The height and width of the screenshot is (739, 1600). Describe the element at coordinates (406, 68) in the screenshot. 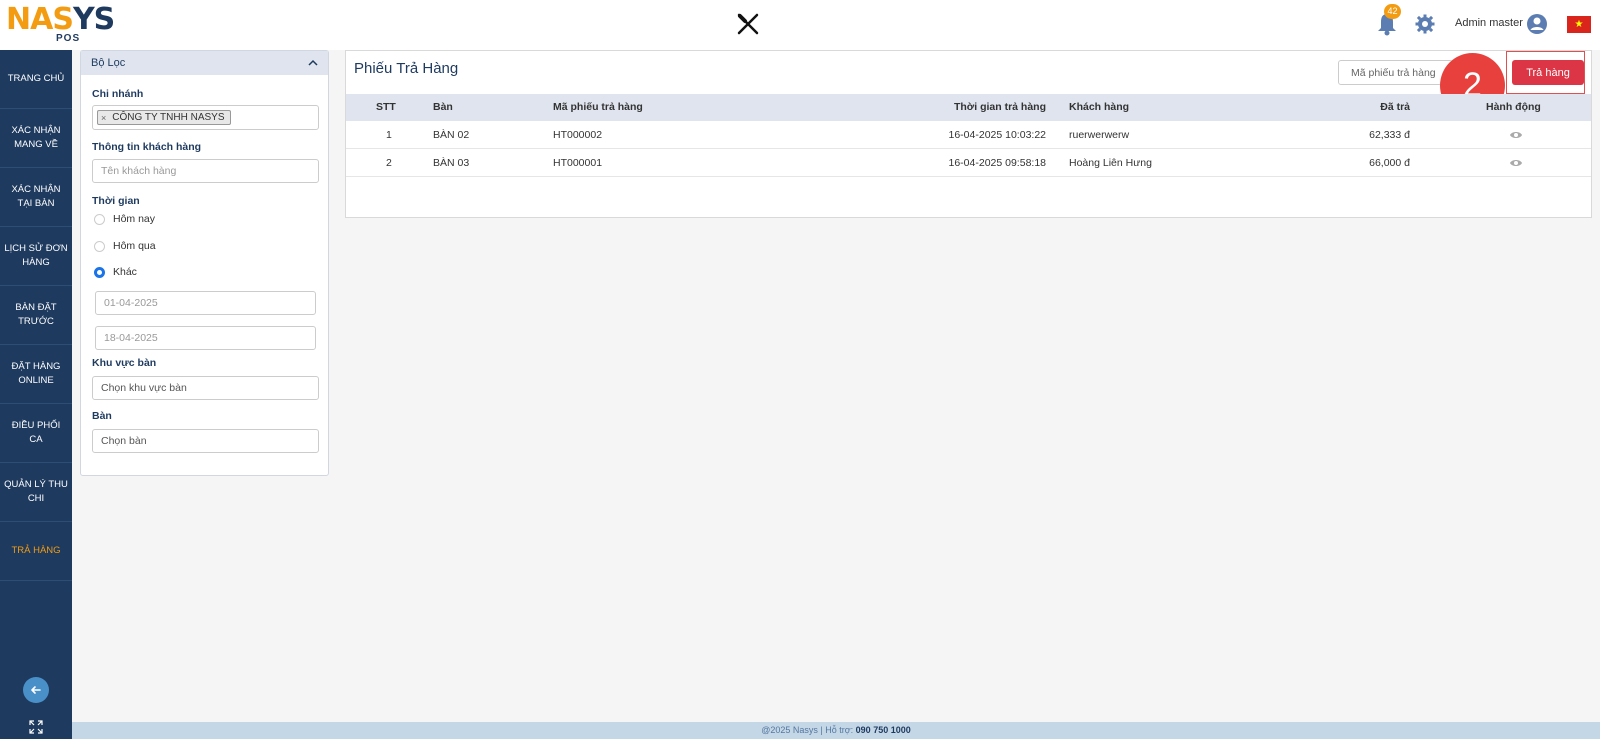

I see `page-title: Phiếu Trả Hàng` at that location.